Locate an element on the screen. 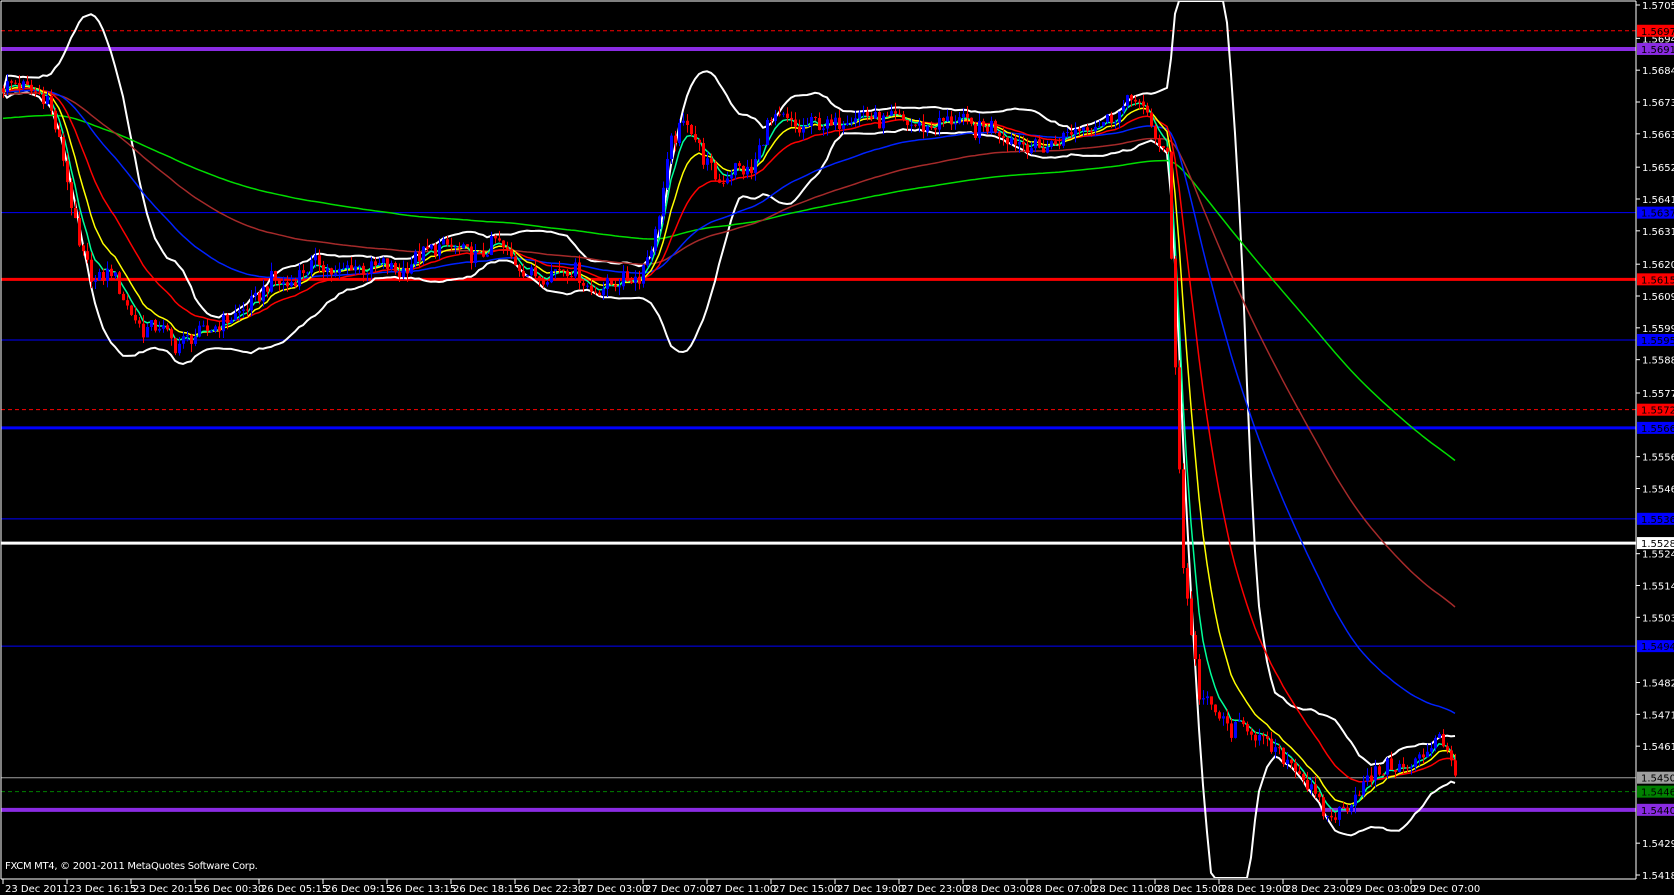 This screenshot has height=895, width=1674. price-tick-label: 1.57055 is located at coordinates (1658, 6).